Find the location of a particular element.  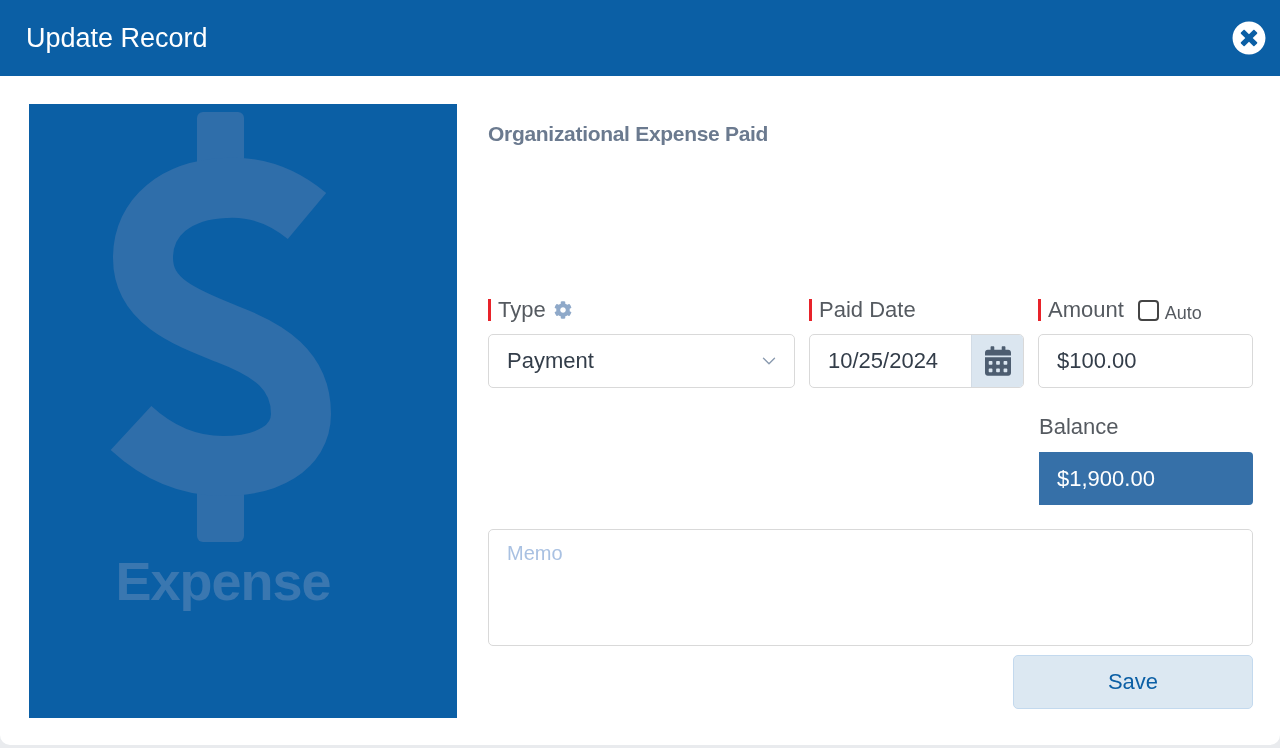

close-icon is located at coordinates (1249, 38).